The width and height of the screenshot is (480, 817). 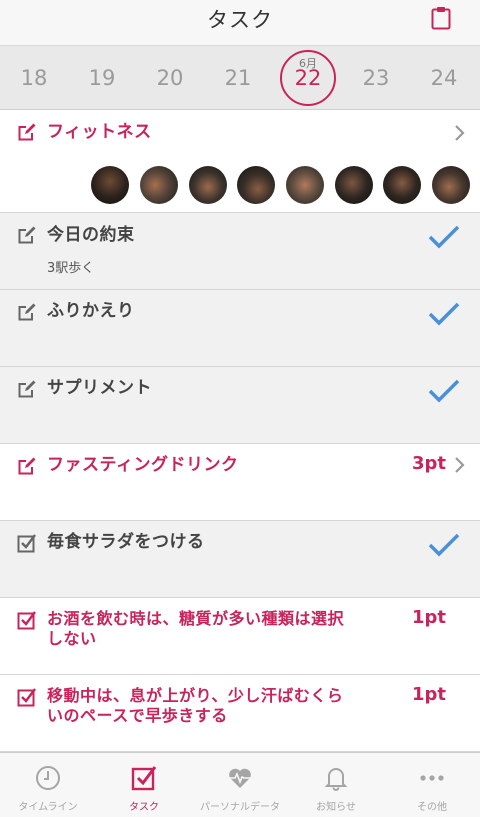 I want to click on task-title-line2: いのペースで早歩きする, so click(x=137, y=715).